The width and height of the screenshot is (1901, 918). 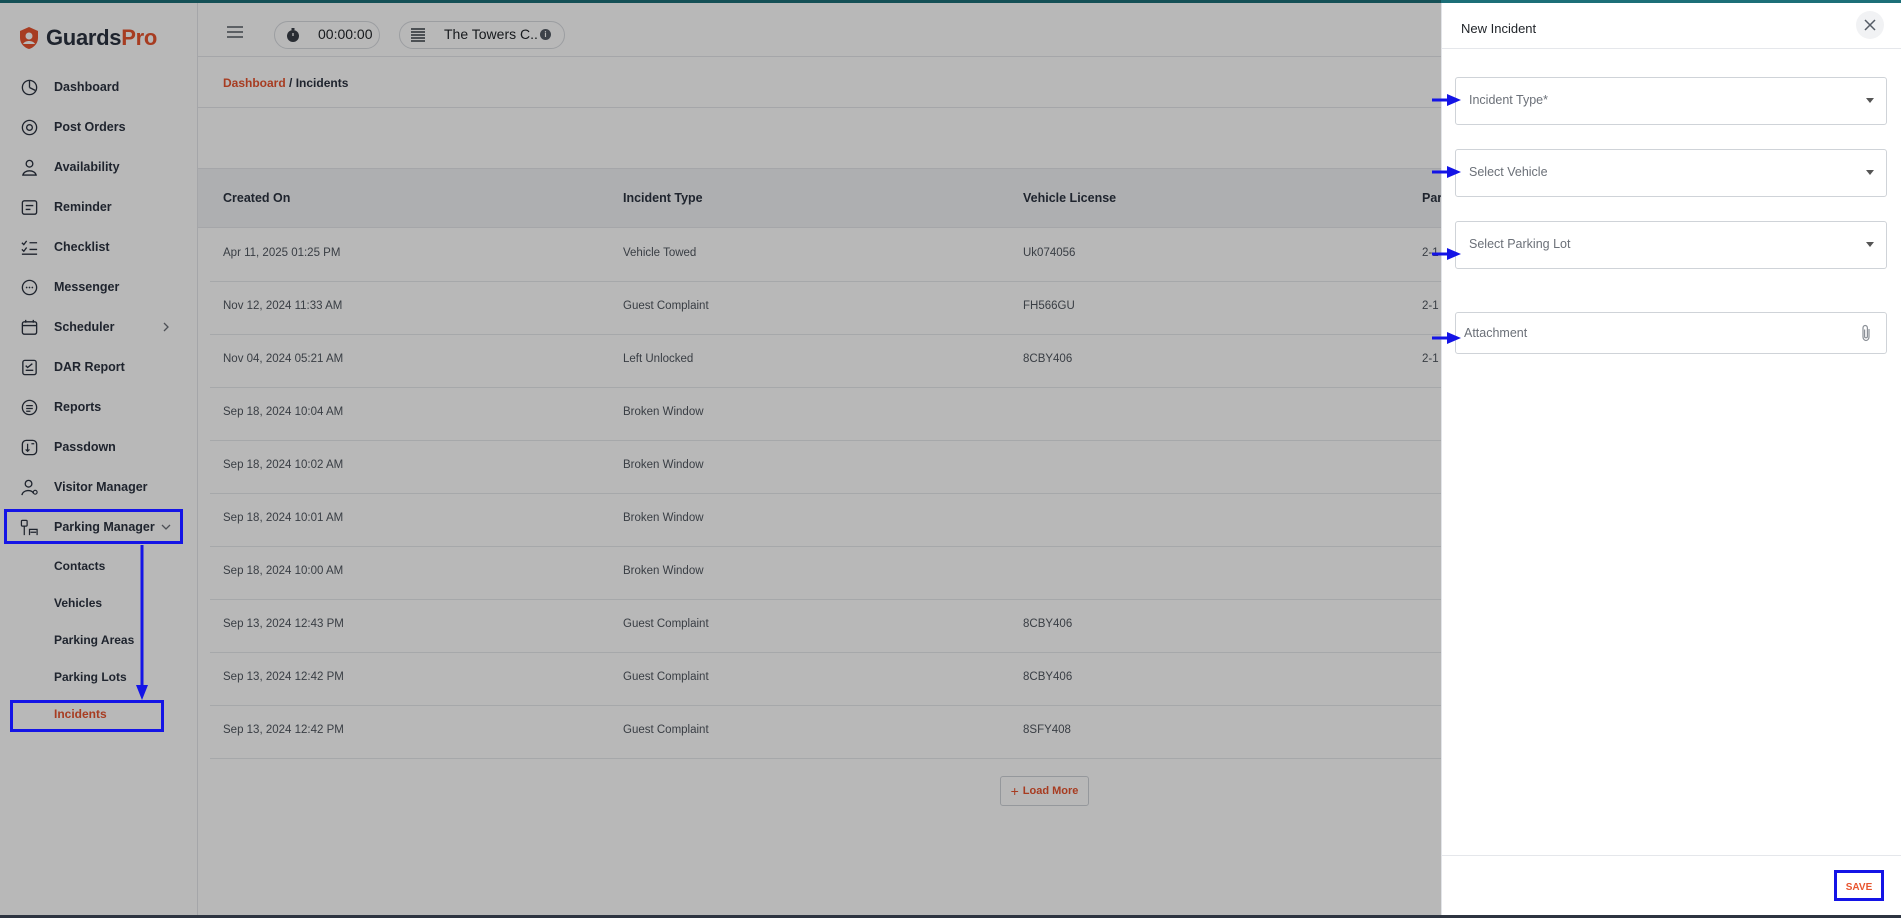 I want to click on annotation-arrow-down, so click(x=142, y=622).